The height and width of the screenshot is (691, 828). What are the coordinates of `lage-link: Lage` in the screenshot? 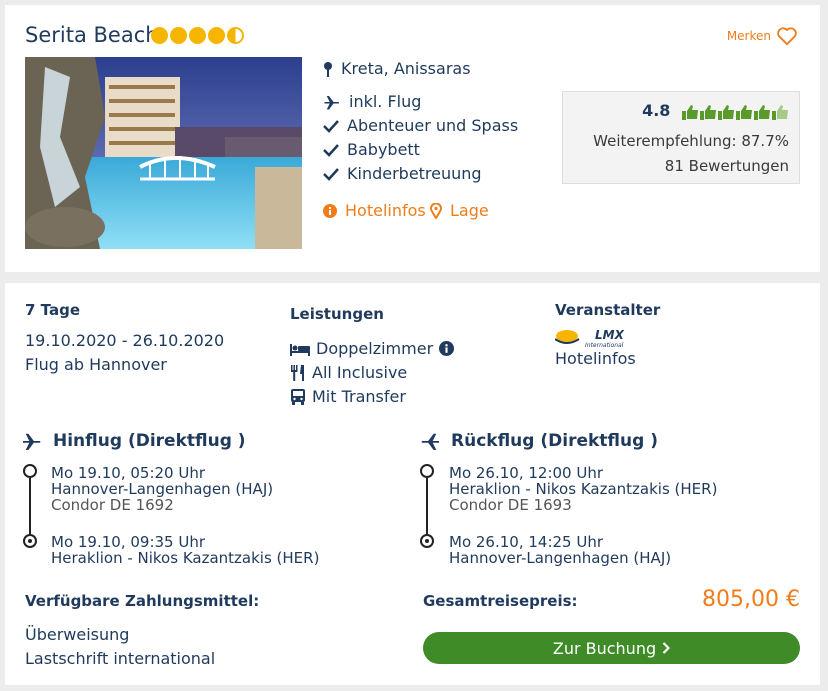 It's located at (459, 210).